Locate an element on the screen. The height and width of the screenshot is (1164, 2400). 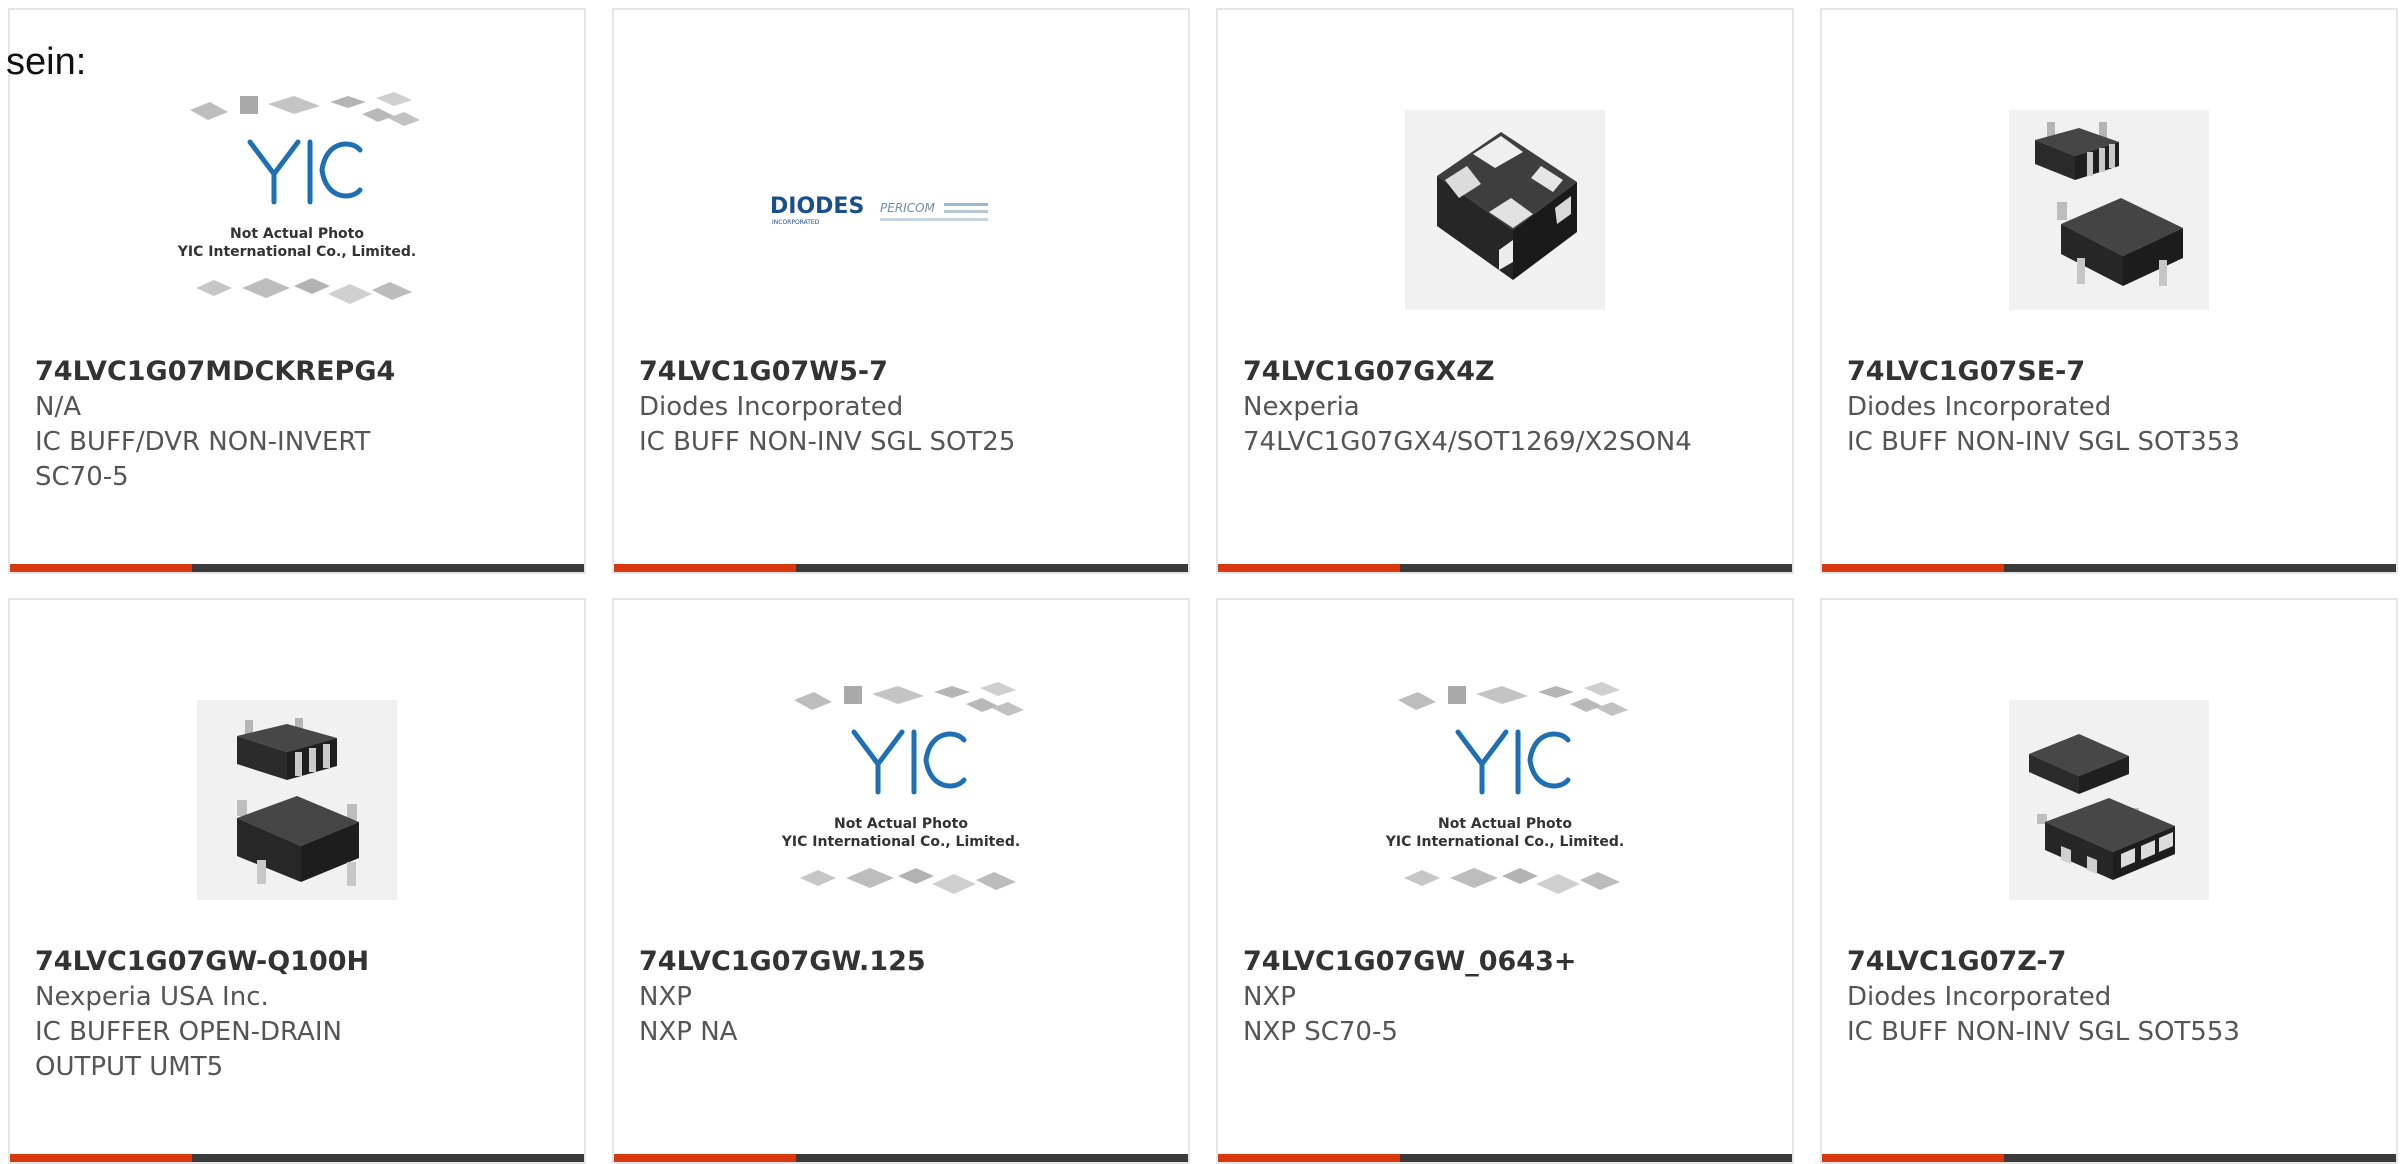
diodes-brand-text: DIODES is located at coordinates (817, 206).